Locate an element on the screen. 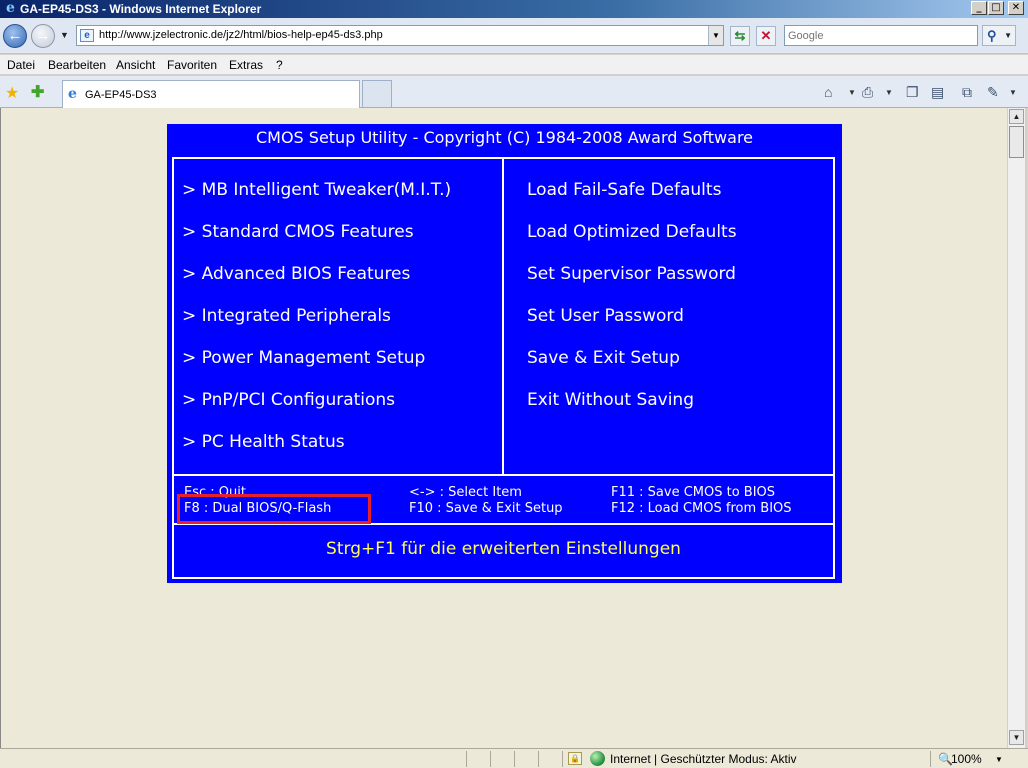  stop-icon: ✕ is located at coordinates (766, 35).